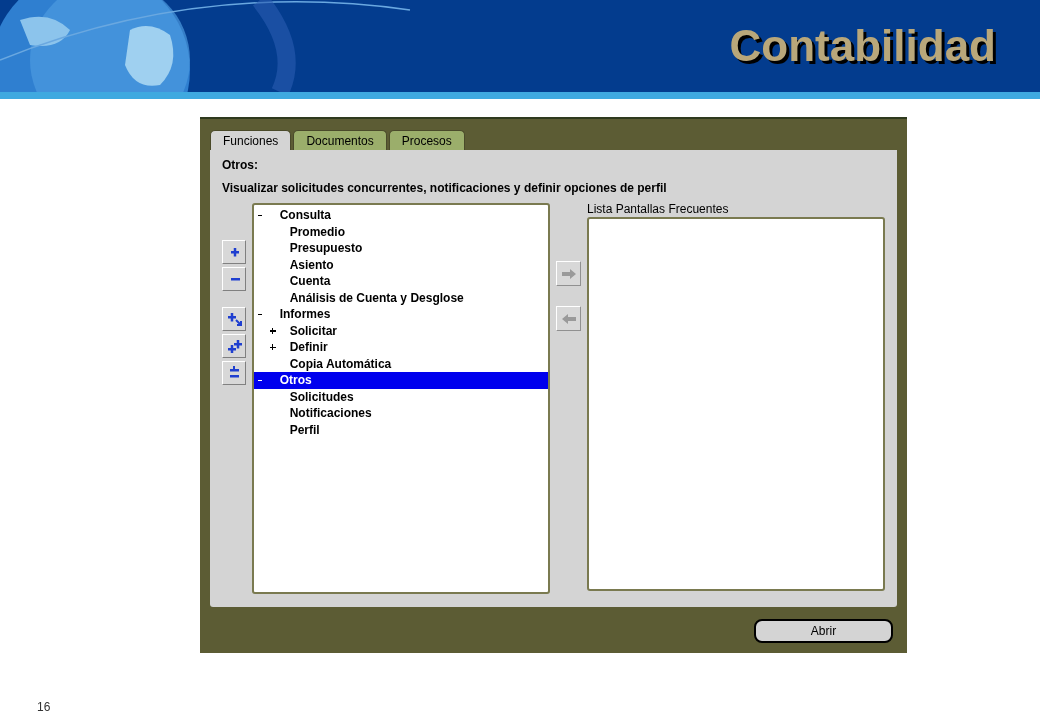 This screenshot has height=720, width=1040. I want to click on tree-item: Análisis de Cuenta y Desglose, so click(401, 297).